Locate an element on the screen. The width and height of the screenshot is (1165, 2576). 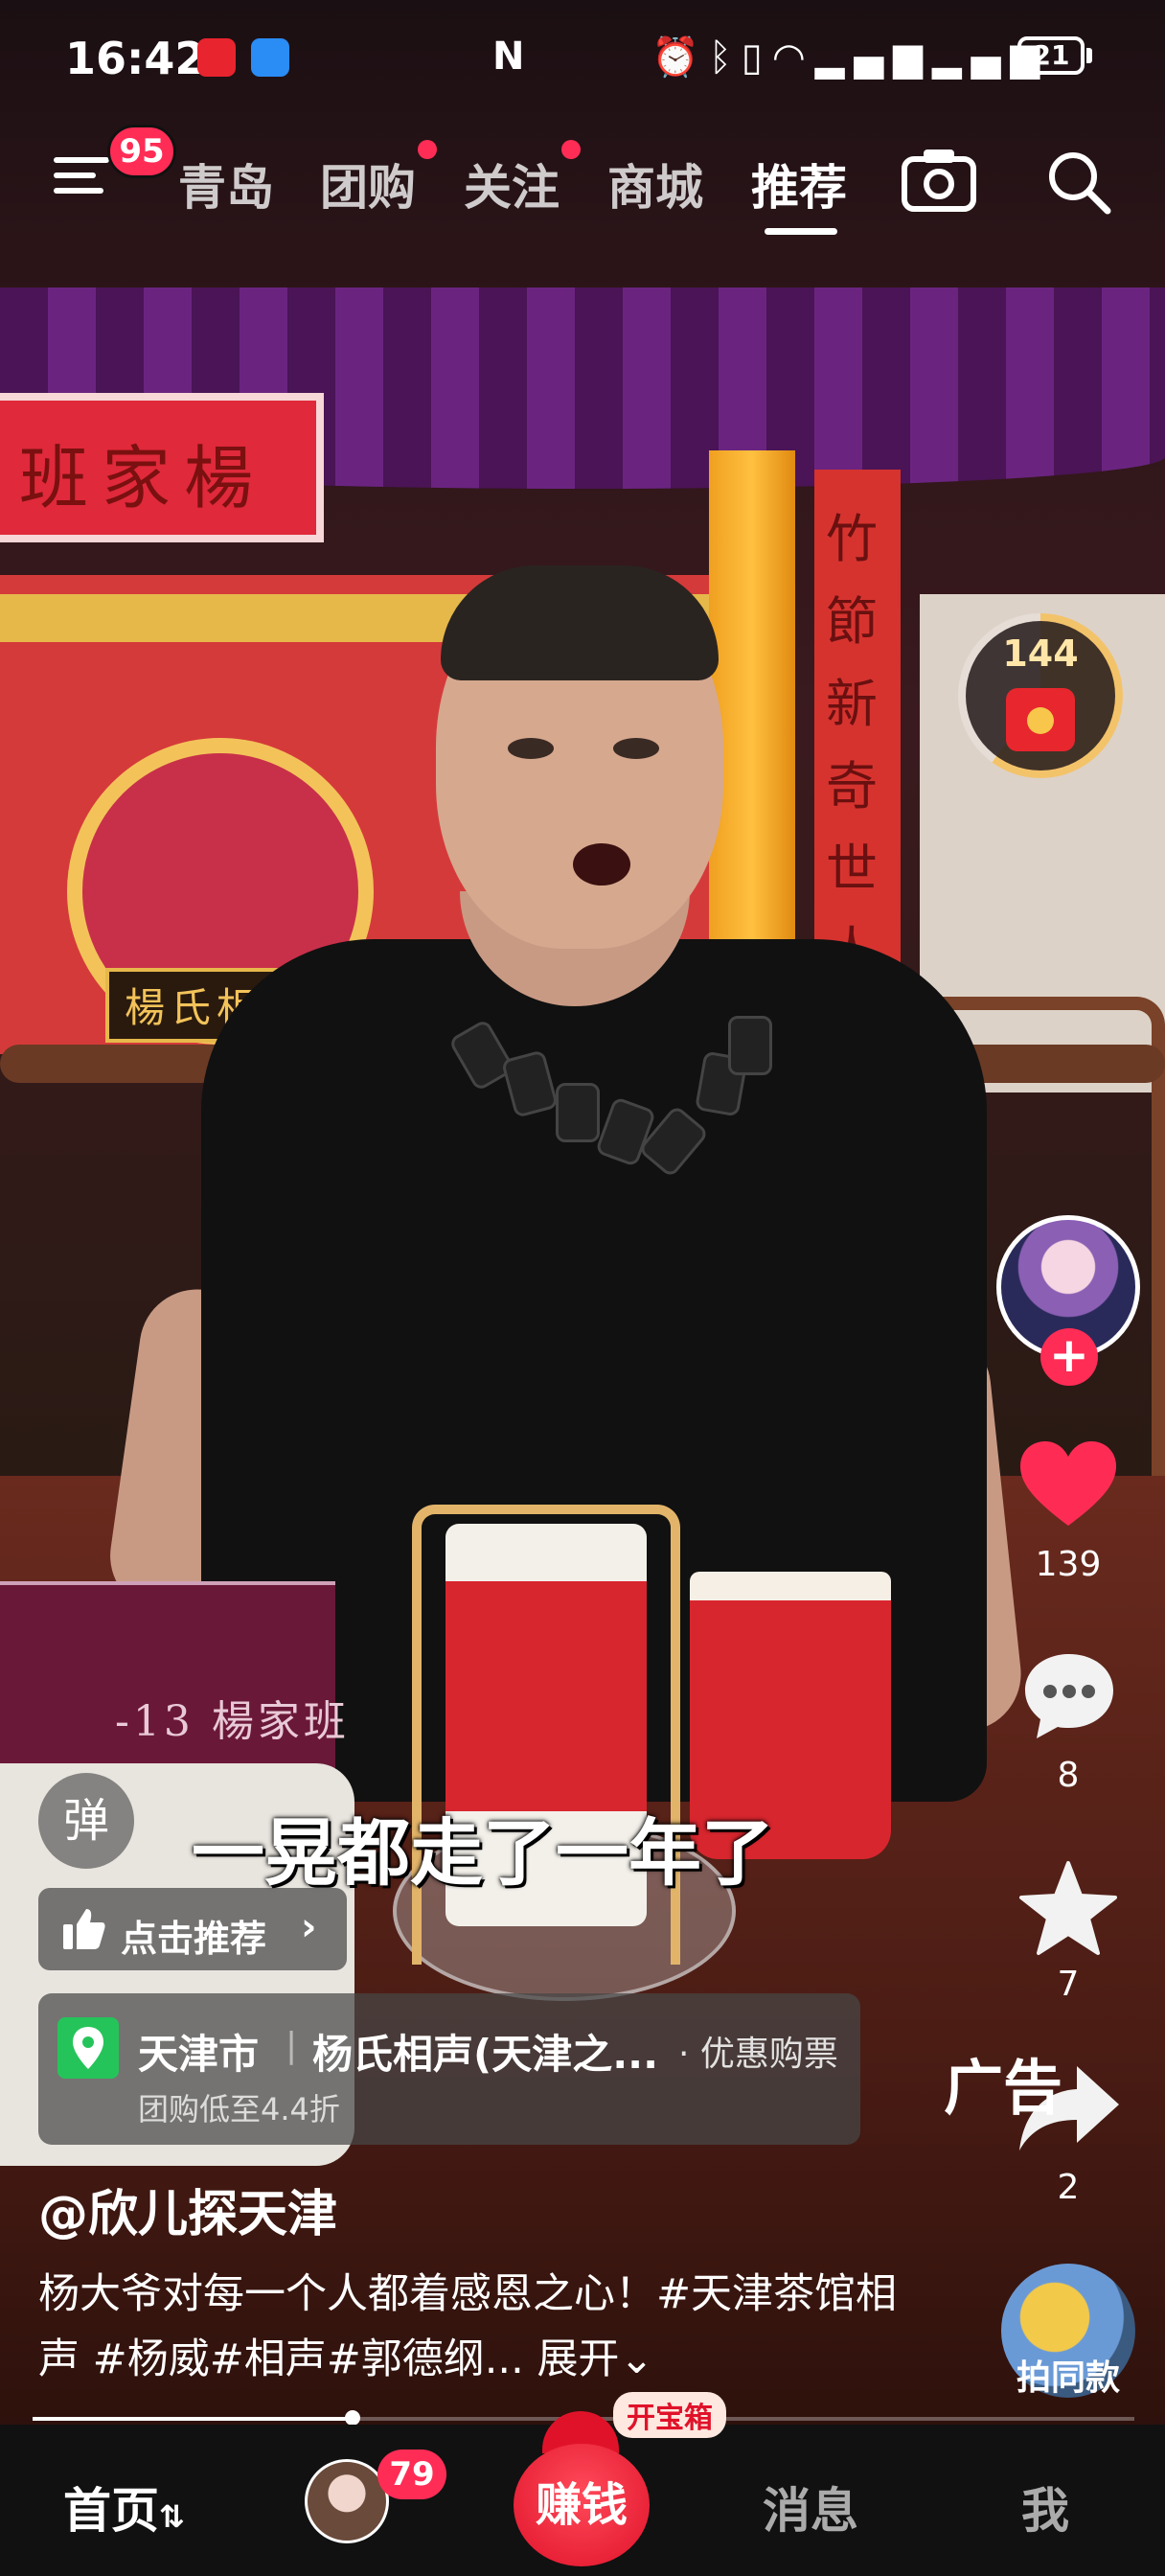
camera-icon is located at coordinates (939, 181).